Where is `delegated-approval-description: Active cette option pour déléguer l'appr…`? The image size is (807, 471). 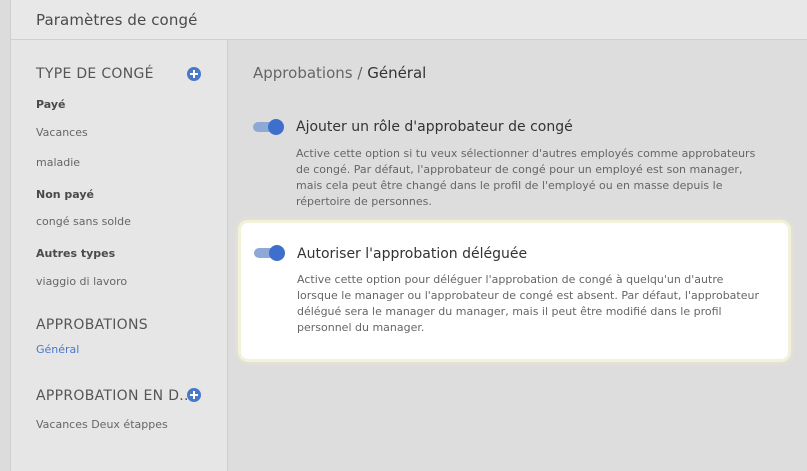
delegated-approval-description: Active cette option pour déléguer l'appr… is located at coordinates (528, 303).